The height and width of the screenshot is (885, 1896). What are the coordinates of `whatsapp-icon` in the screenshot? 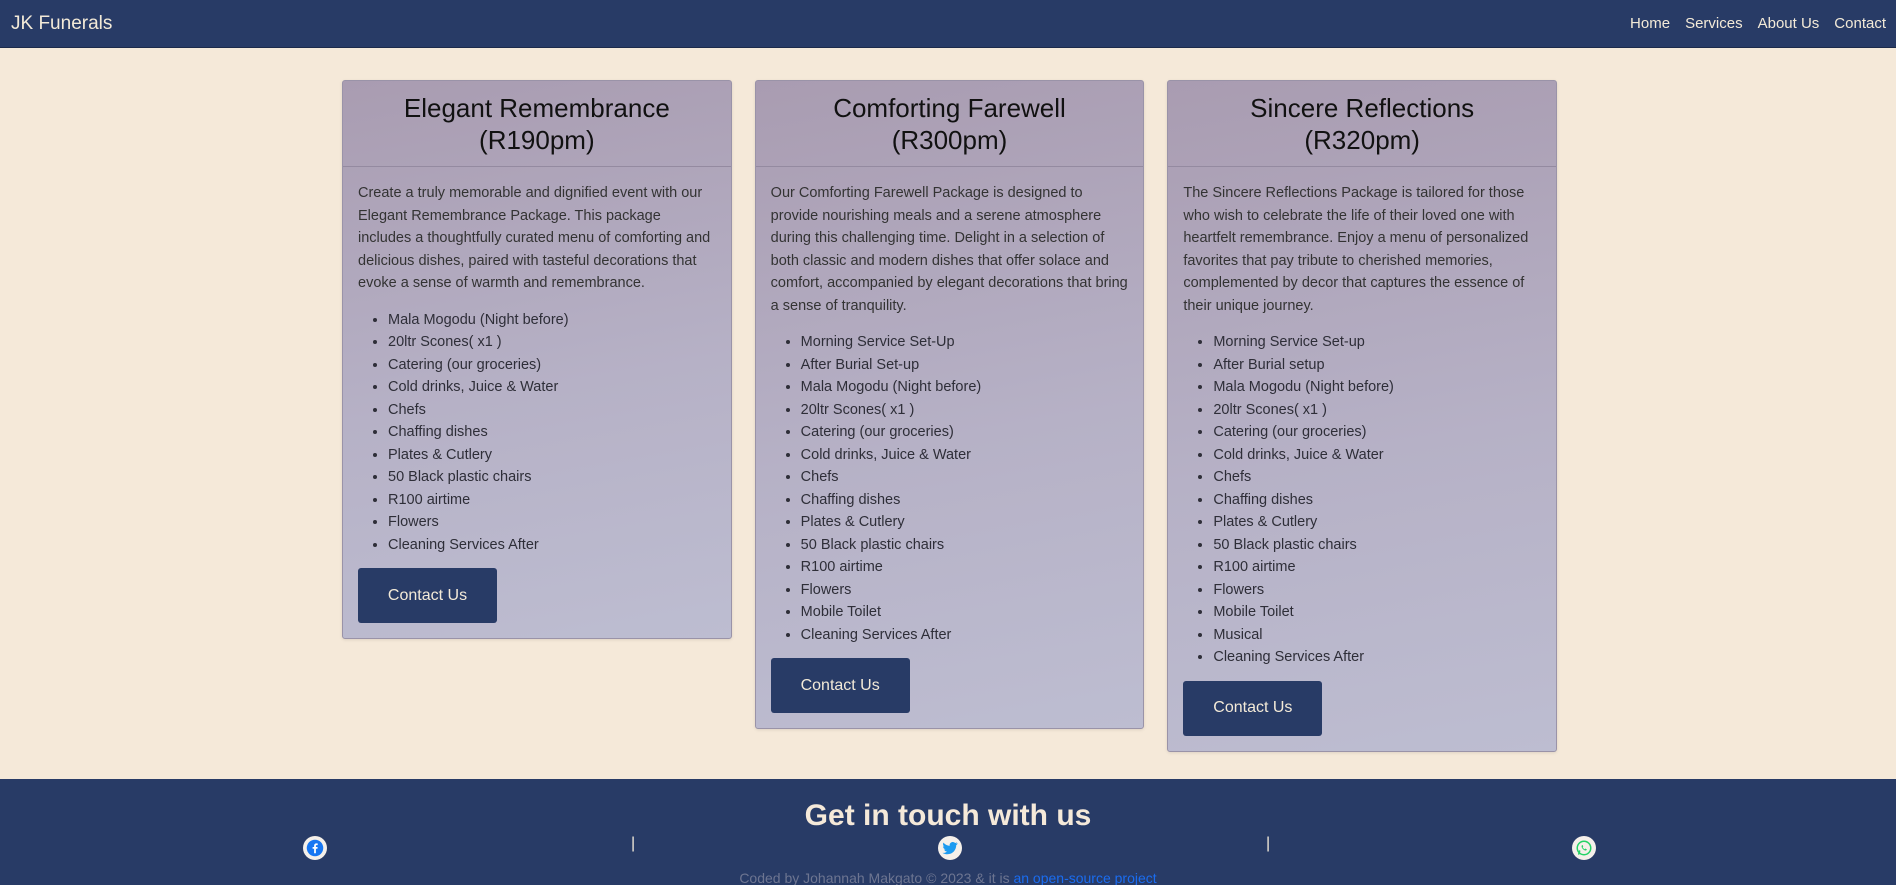 It's located at (1584, 848).